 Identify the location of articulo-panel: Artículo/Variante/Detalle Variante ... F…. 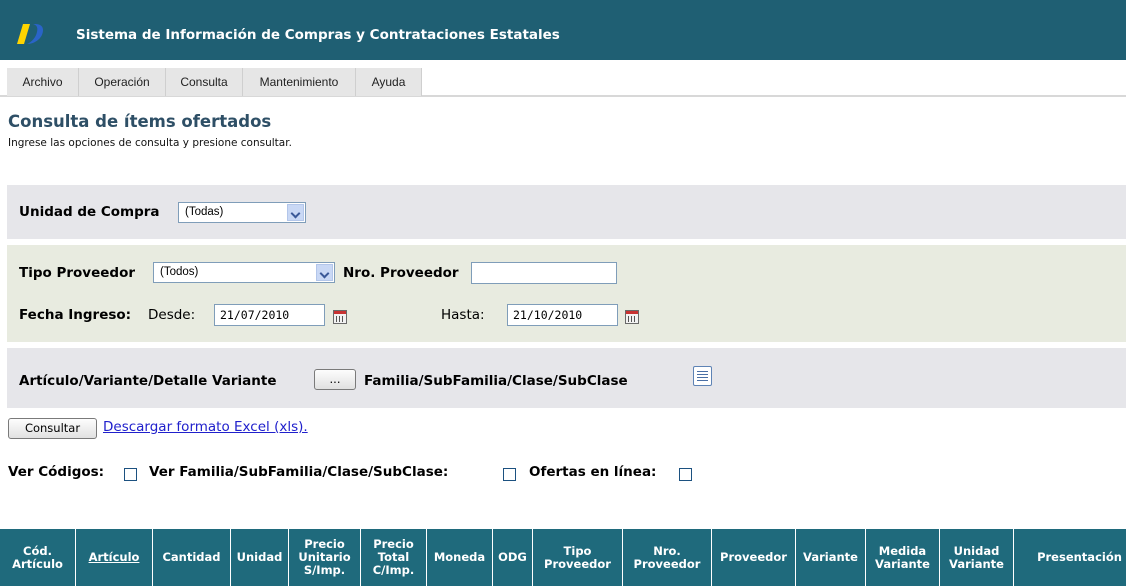
(566, 378).